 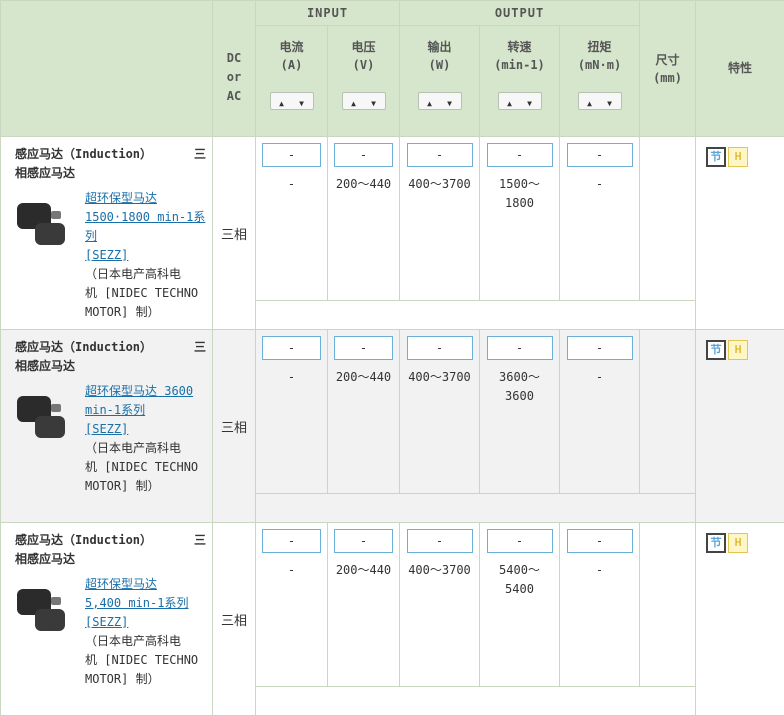 What do you see at coordinates (145, 312) in the screenshot?
I see `product-maker-line: MOTOR] 制）` at bounding box center [145, 312].